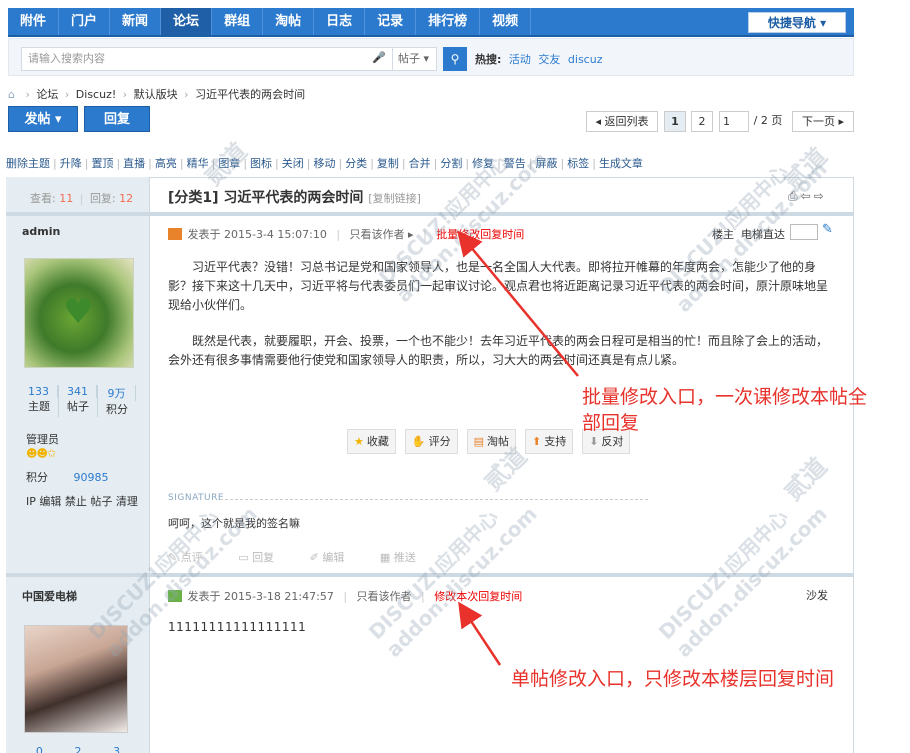 The image size is (910, 753). Describe the element at coordinates (51, 453) in the screenshot. I see `star-icon: ✩` at that location.